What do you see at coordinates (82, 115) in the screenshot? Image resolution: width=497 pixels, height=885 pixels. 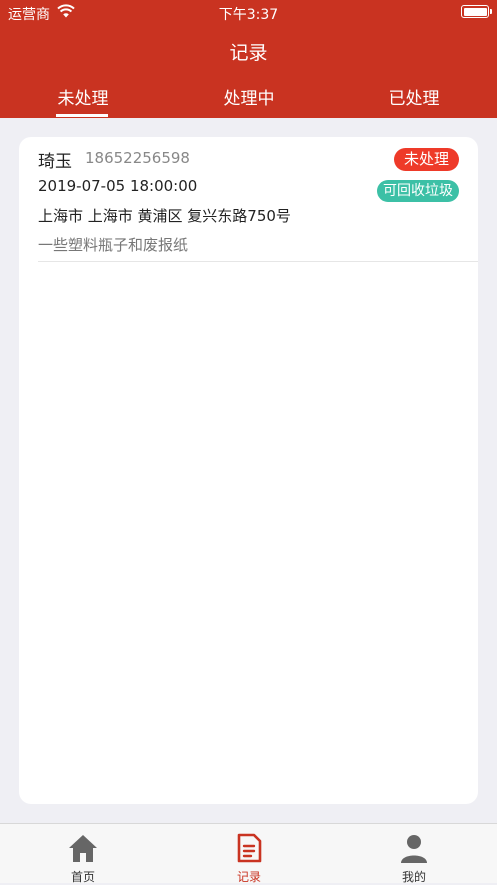 I see `active-tab-indicator` at bounding box center [82, 115].